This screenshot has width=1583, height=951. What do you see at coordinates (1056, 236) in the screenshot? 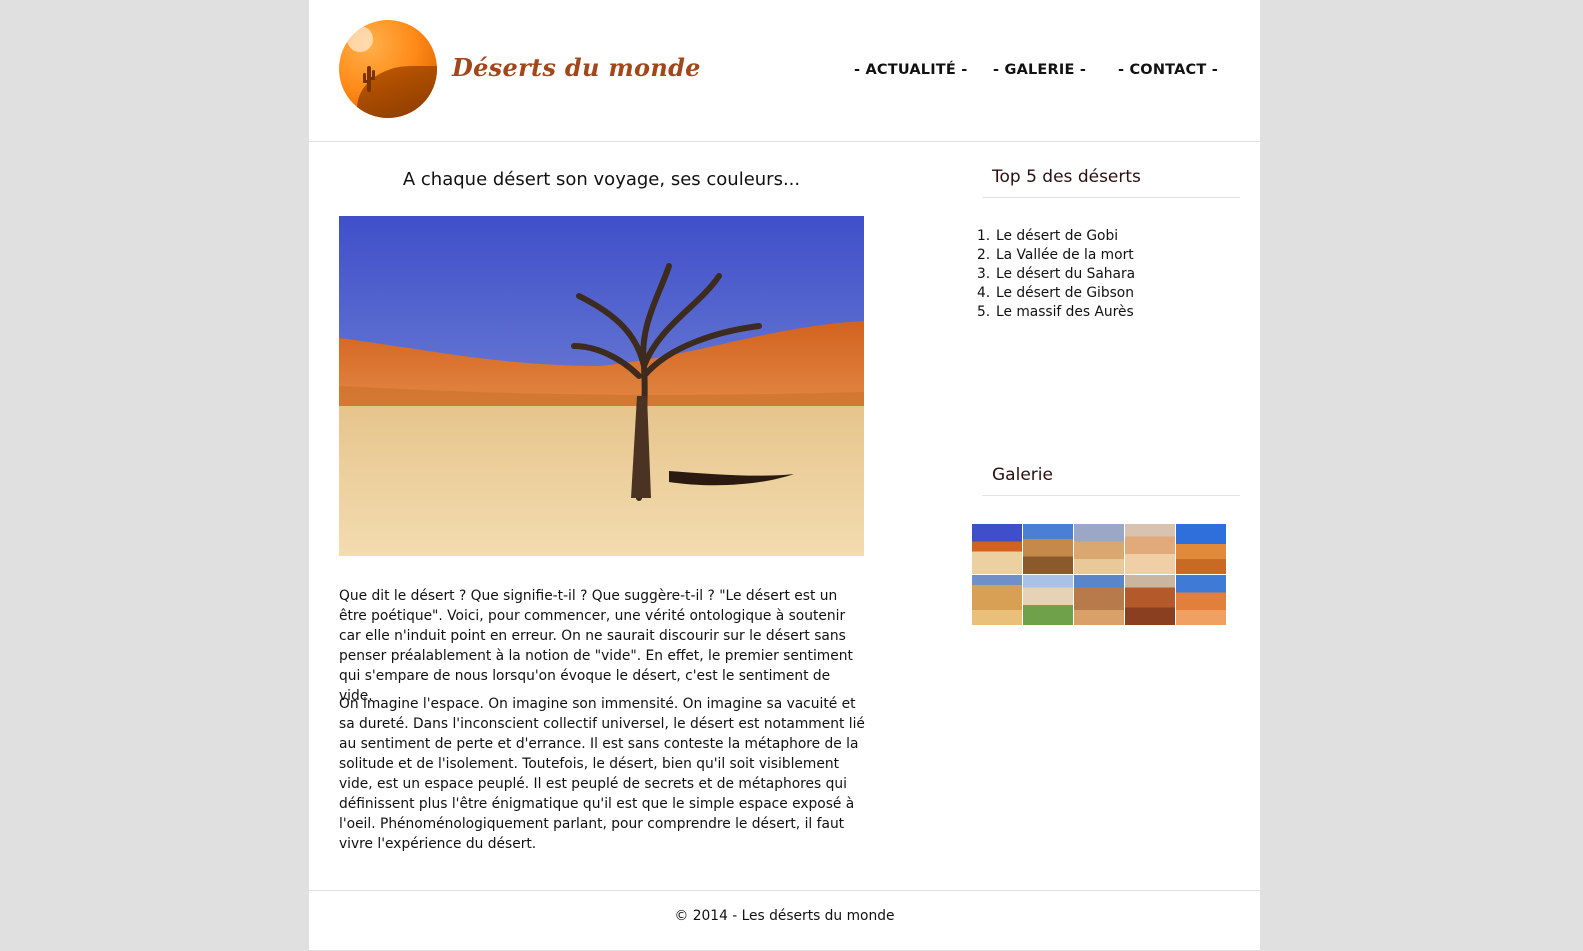
I see `top5-item-gobi: 1. Le désert de Gobi` at bounding box center [1056, 236].